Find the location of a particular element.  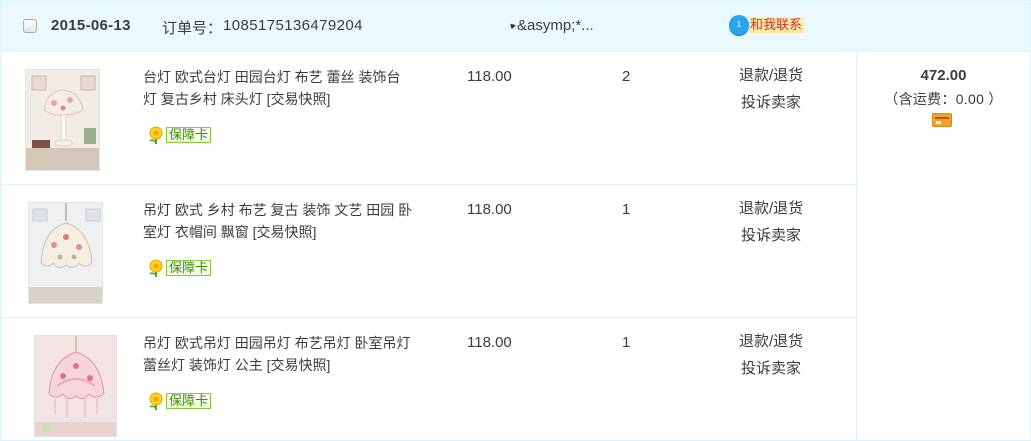

product-title-link: 台灯 欧式台灯 田园台灯 布艺 蕾丝 装饰台灯 复古乡村 床头灯 [交易快照] is located at coordinates (278, 88).